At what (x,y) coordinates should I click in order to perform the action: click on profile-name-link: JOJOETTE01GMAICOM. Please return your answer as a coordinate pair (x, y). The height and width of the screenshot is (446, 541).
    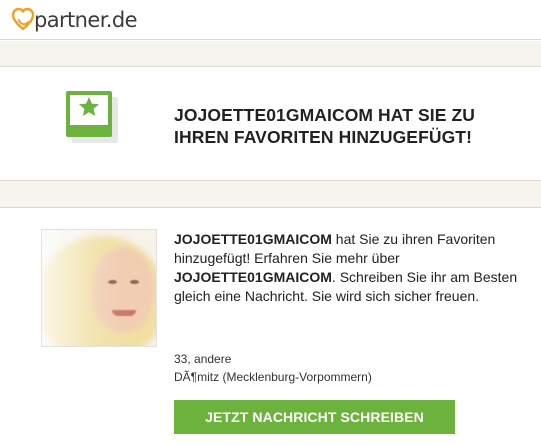
    Looking at the image, I should click on (253, 239).